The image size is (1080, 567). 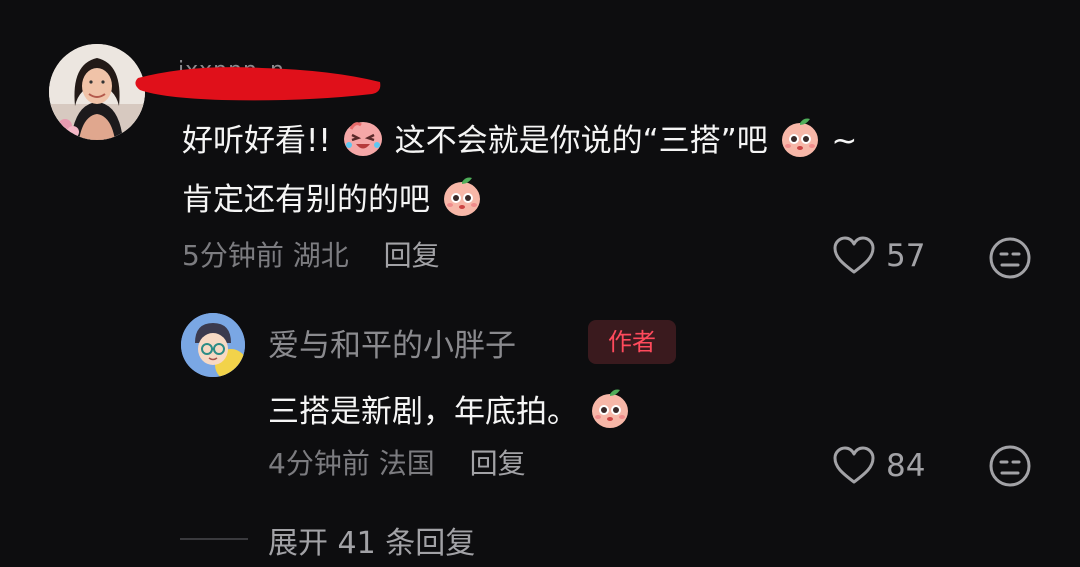 I want to click on username-redaction, so click(x=258, y=84).